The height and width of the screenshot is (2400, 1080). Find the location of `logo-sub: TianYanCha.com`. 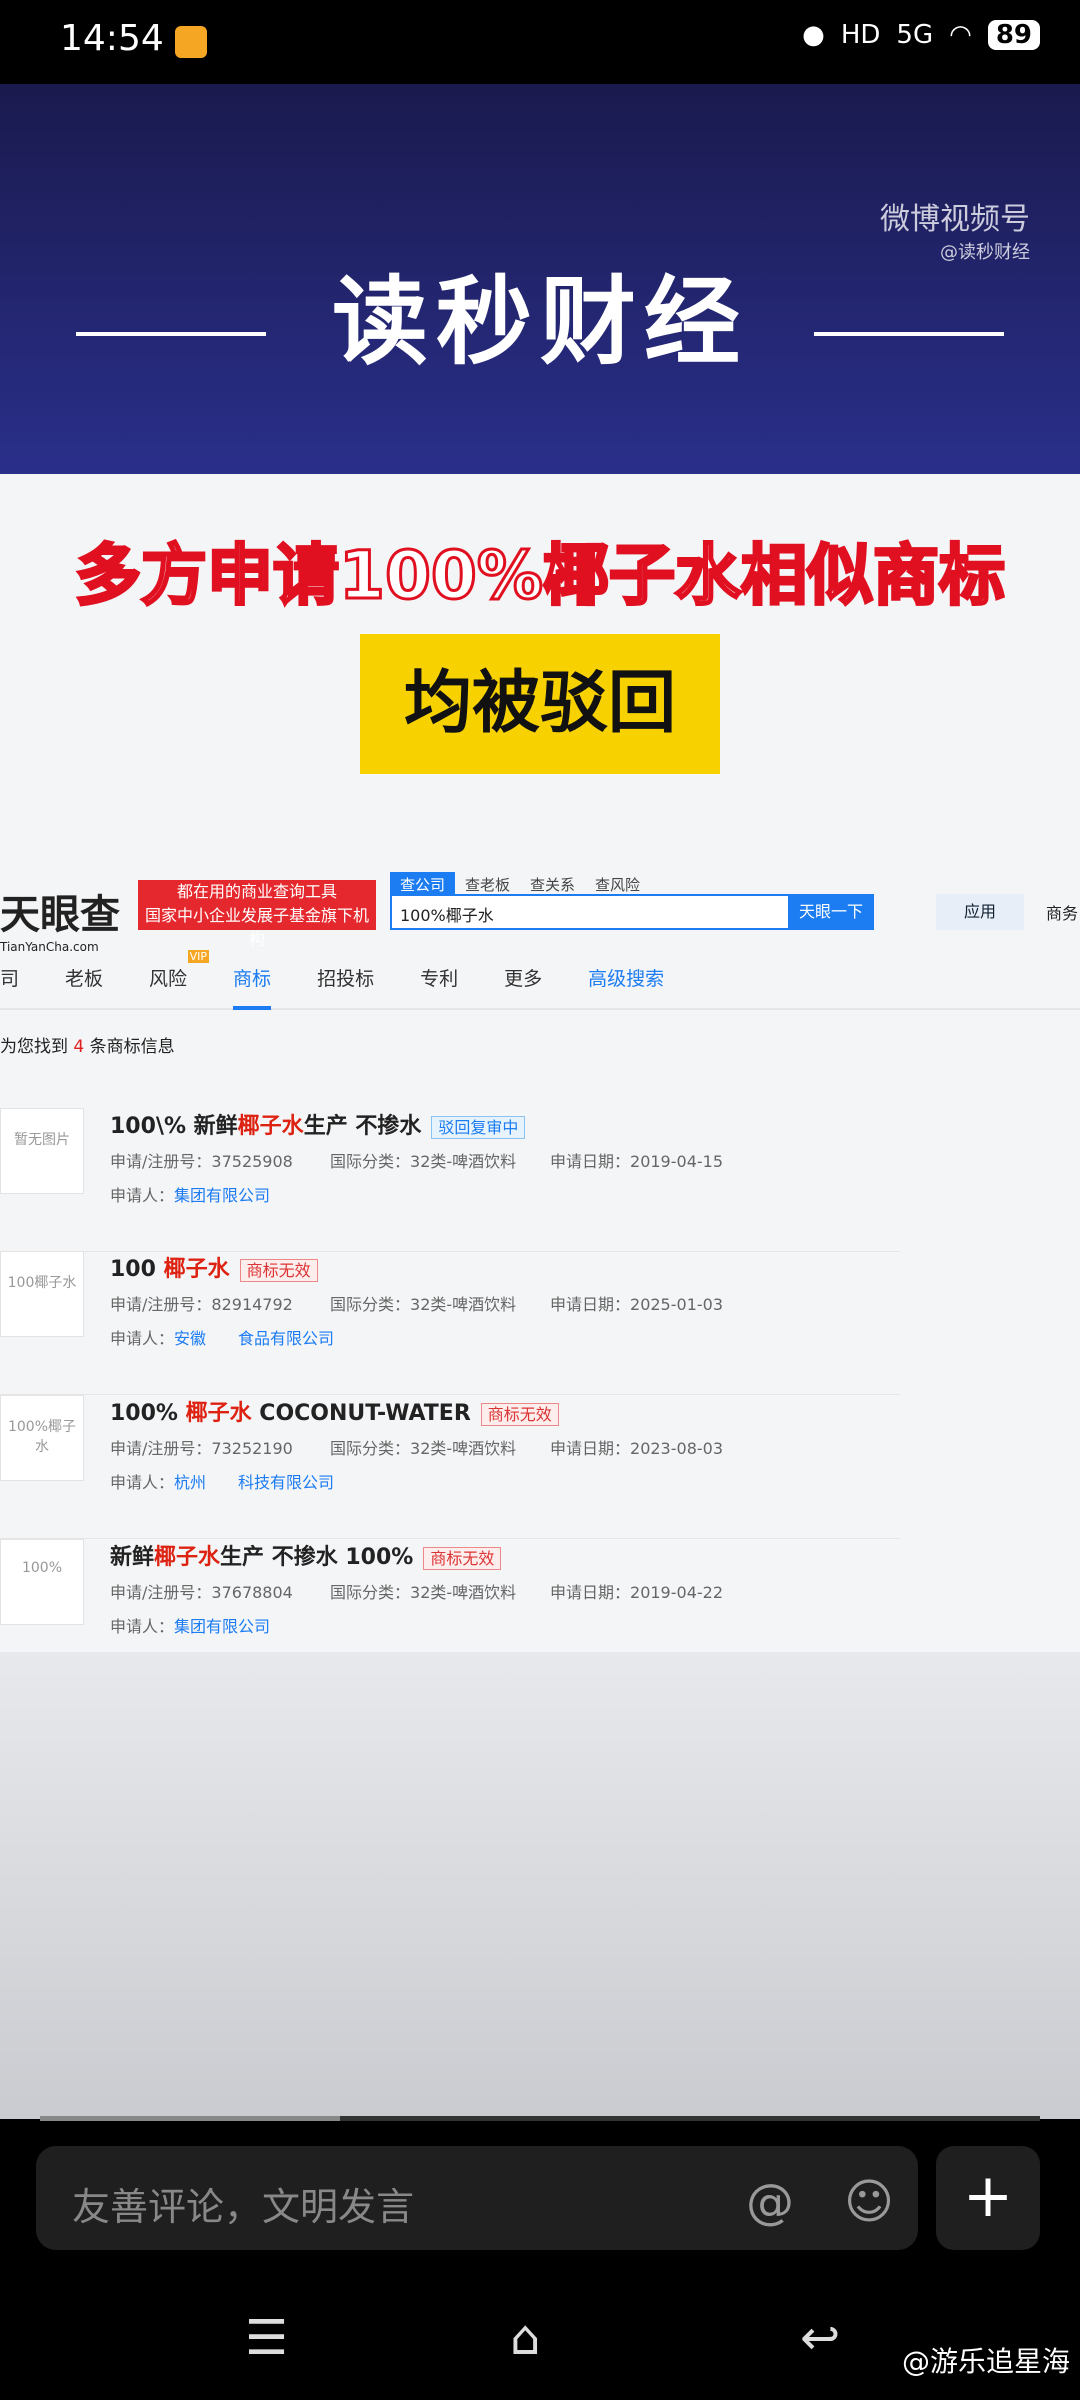

logo-sub: TianYanCha.com is located at coordinates (49, 947).